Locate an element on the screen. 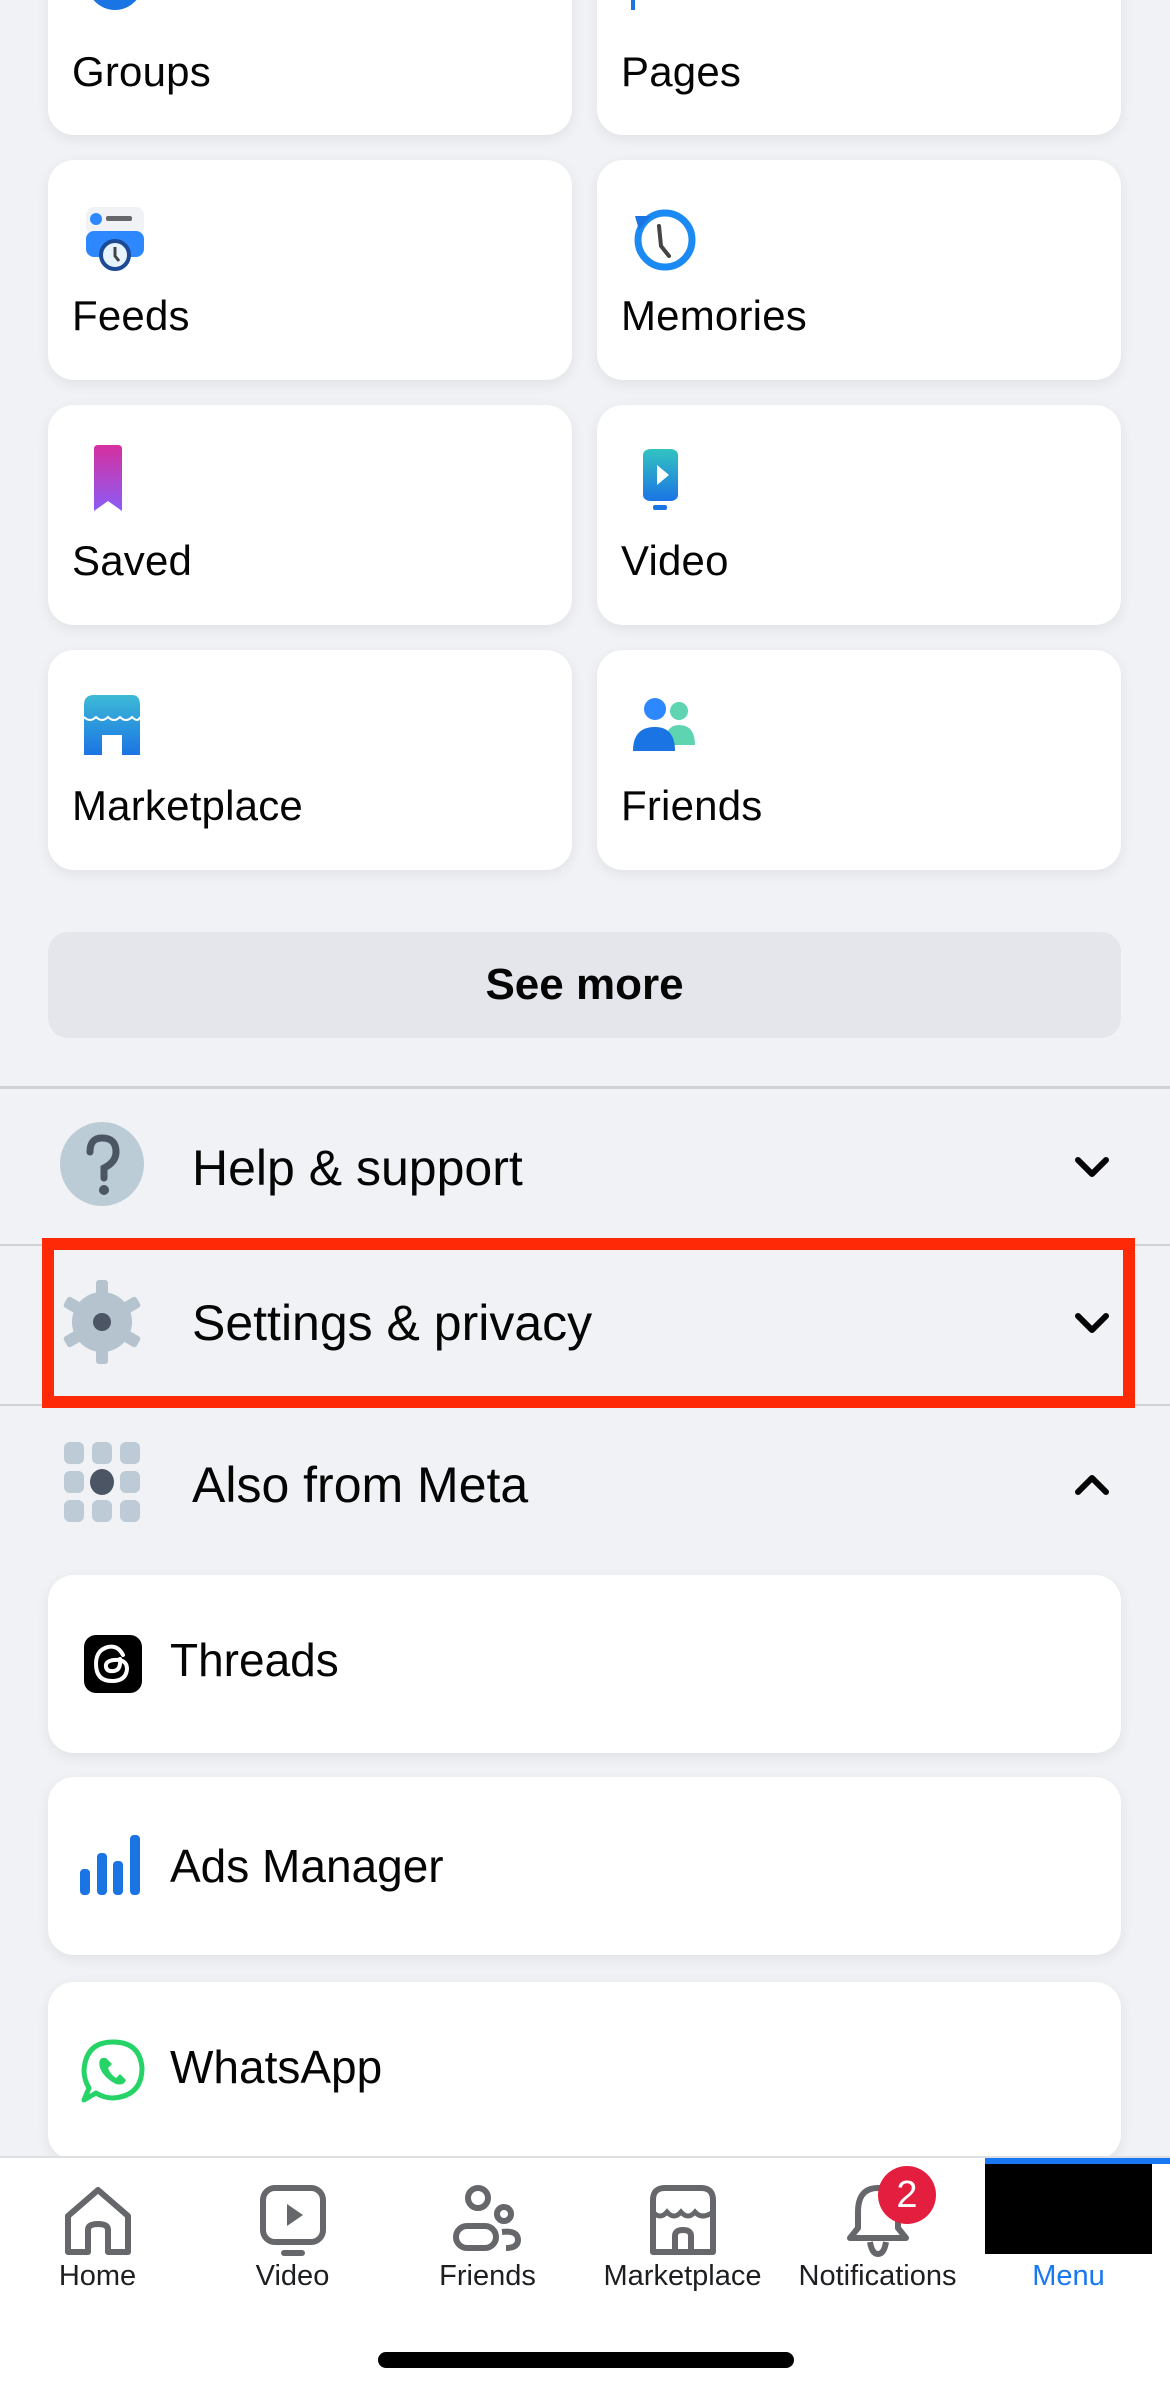 The image size is (1170, 2391). meta-app-threads: Threads is located at coordinates (584, 1664).